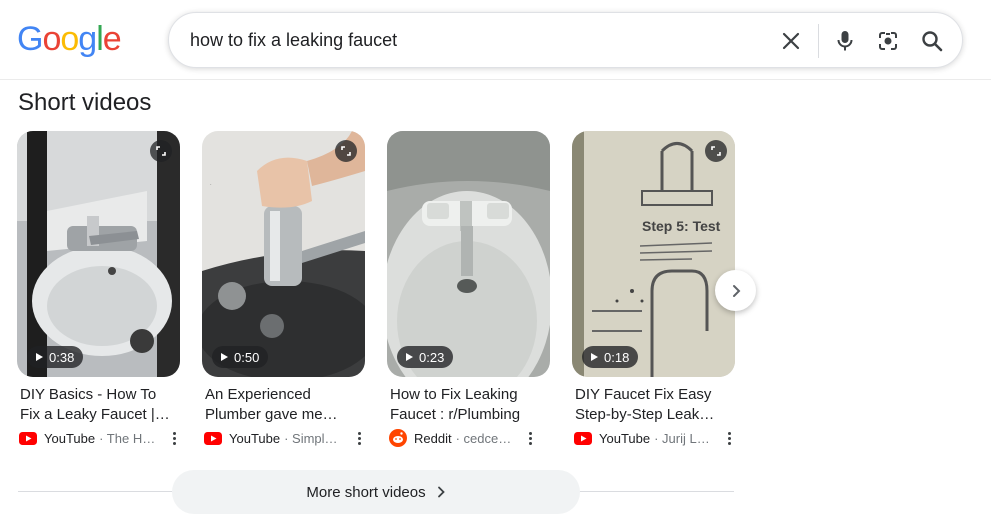 The height and width of the screenshot is (527, 991). I want to click on duration-badge: 0:38, so click(55, 357).